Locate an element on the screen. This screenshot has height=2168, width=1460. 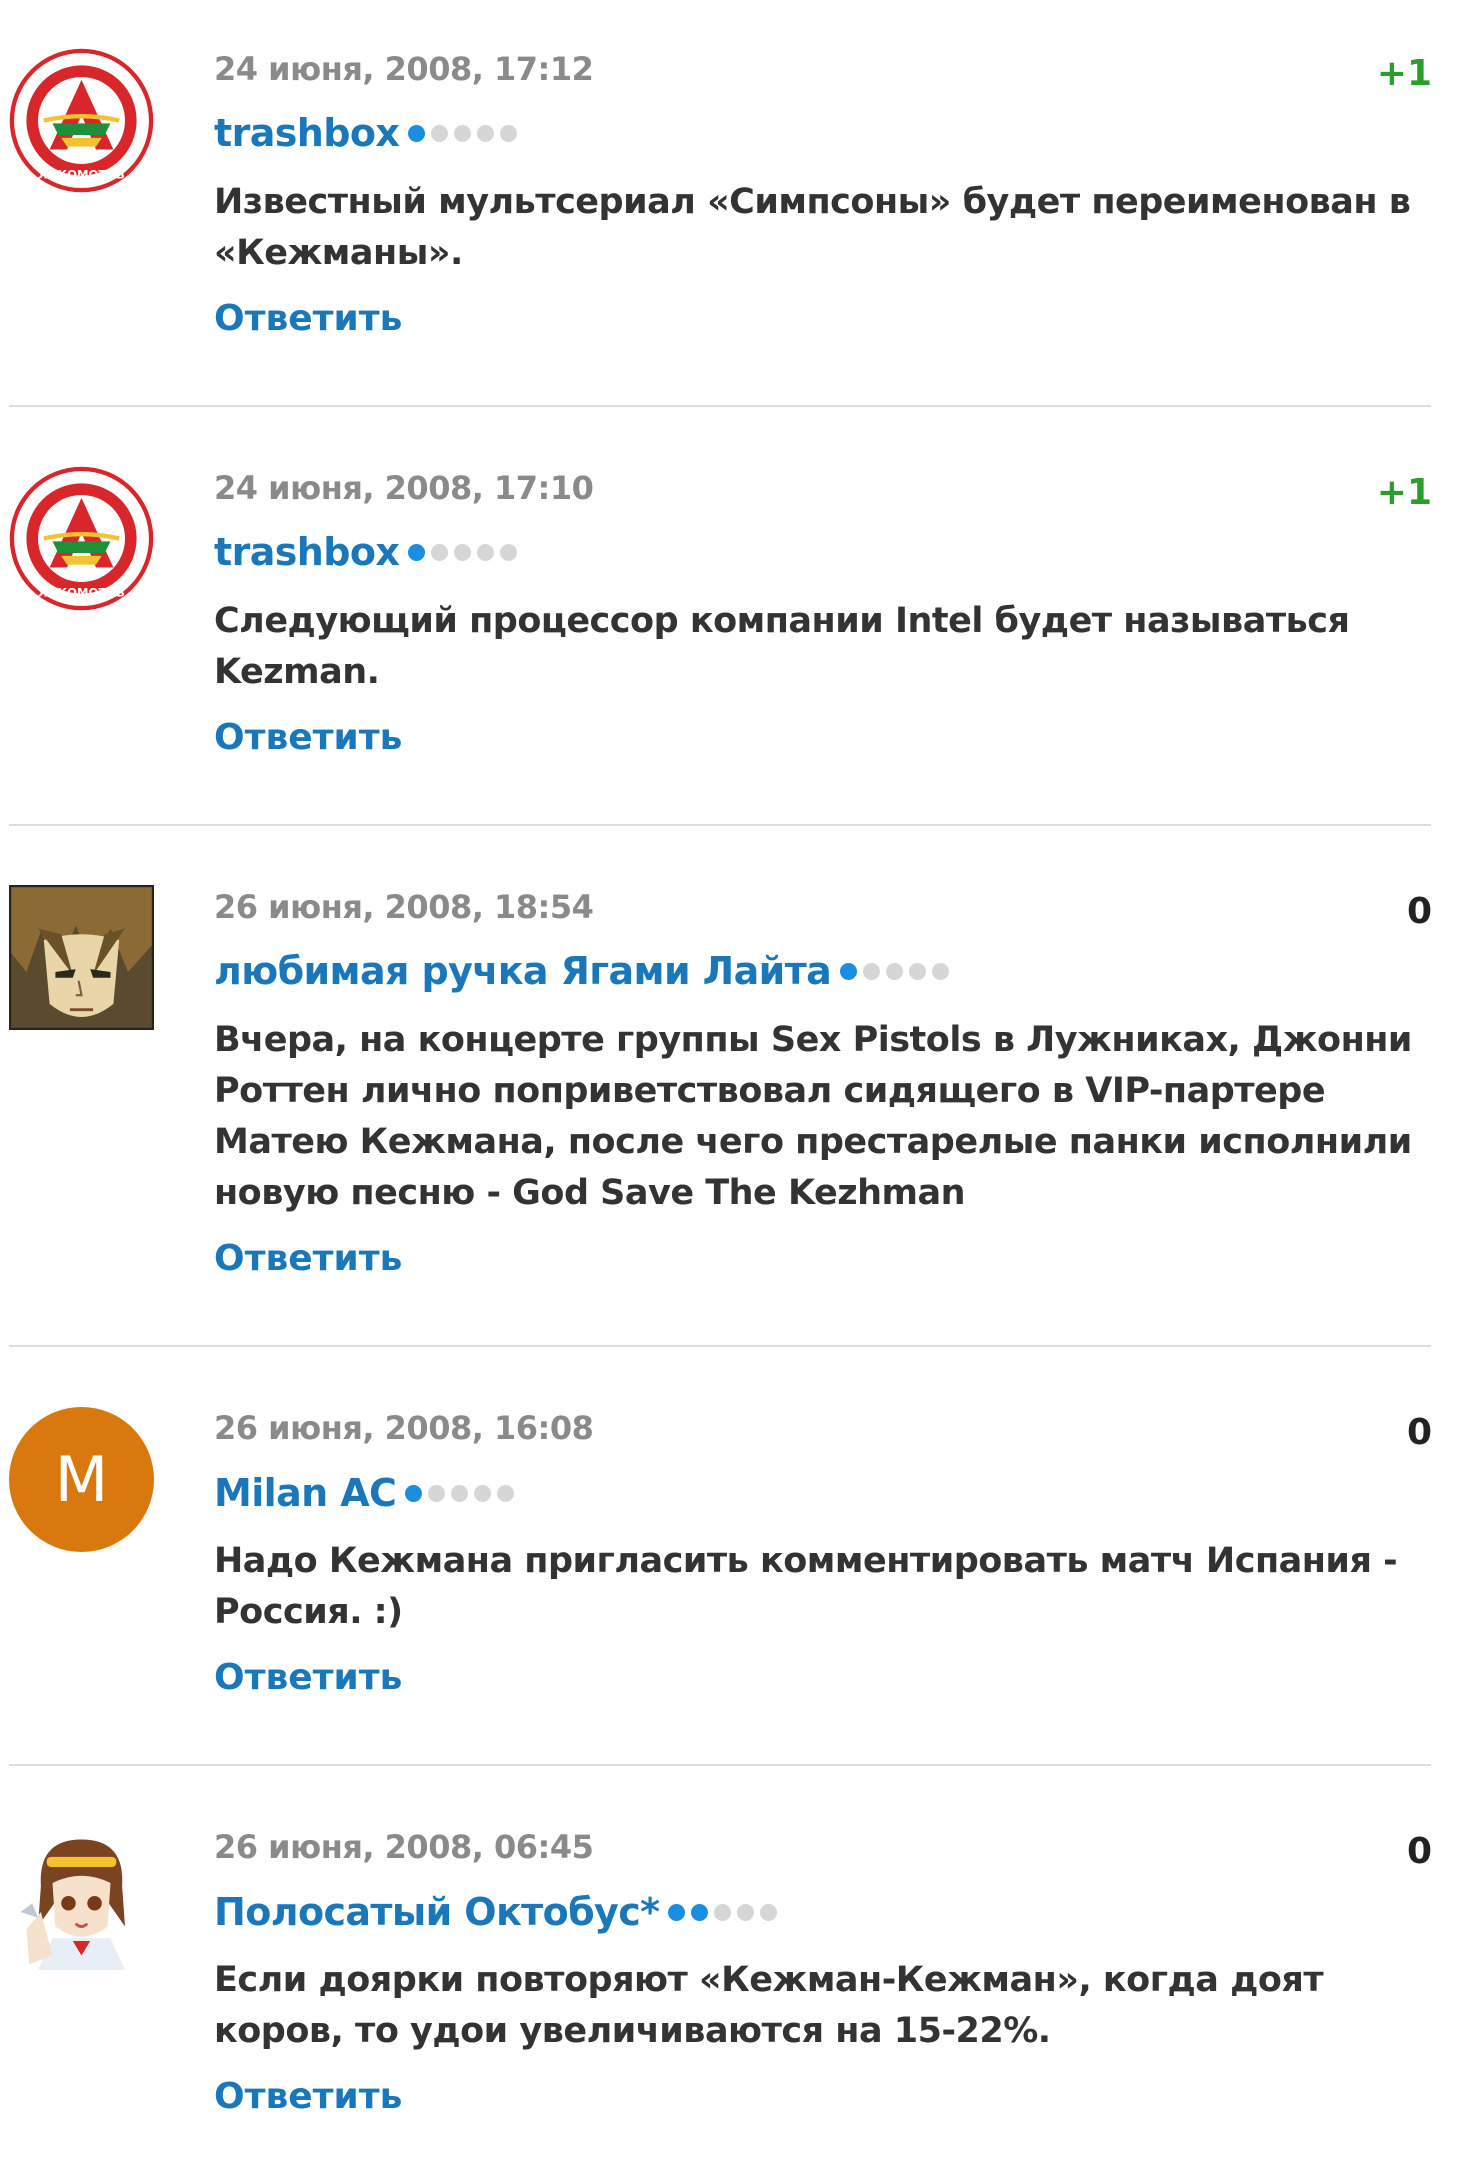
comment-date: 24 июня, 2008, 17:12 is located at coordinates (404, 69).